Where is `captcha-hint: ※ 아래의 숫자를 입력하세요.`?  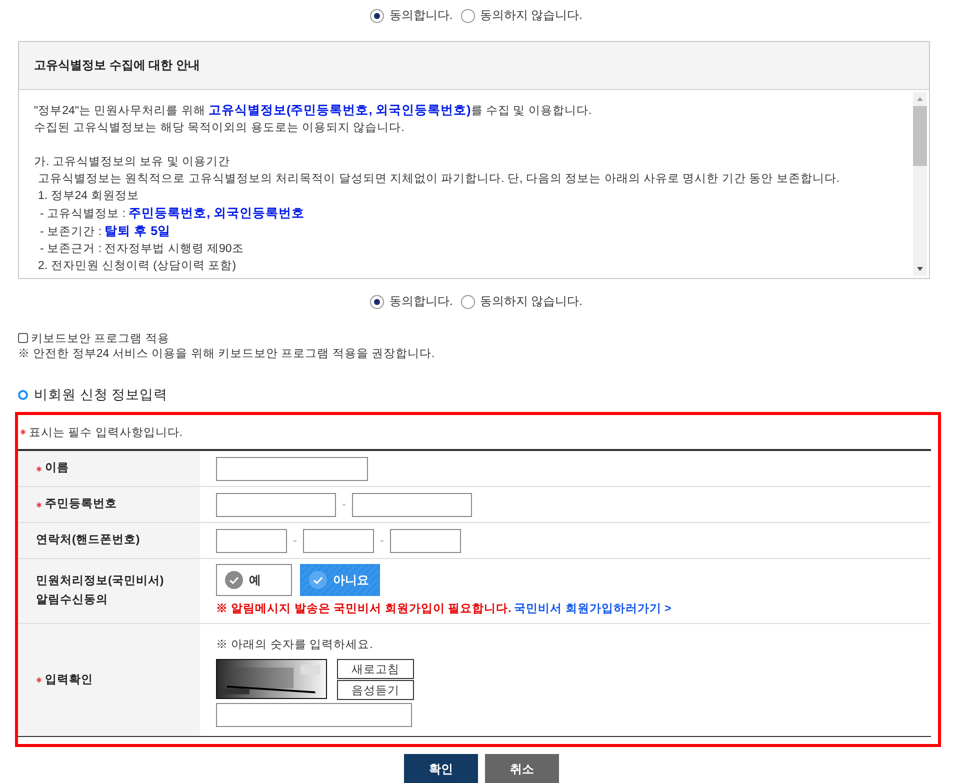 captcha-hint: ※ 아래의 숫자를 입력하세요. is located at coordinates (295, 645).